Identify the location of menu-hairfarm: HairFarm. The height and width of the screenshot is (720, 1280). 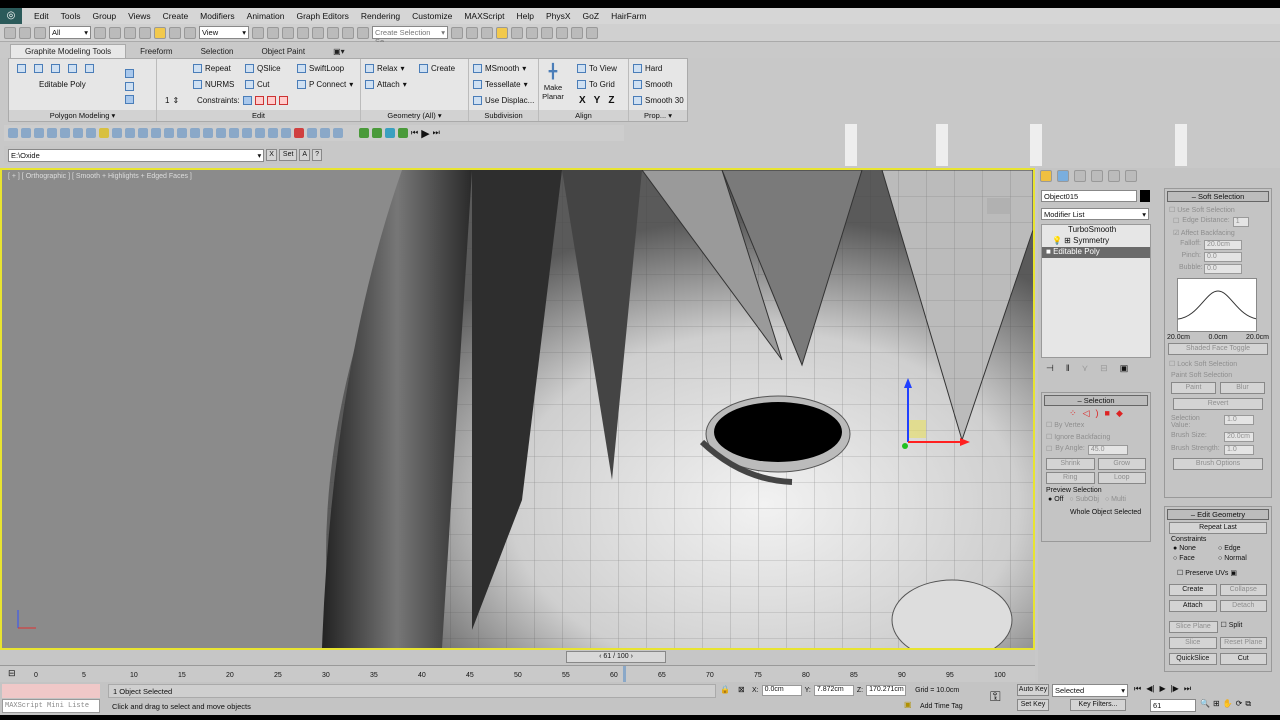
(628, 16).